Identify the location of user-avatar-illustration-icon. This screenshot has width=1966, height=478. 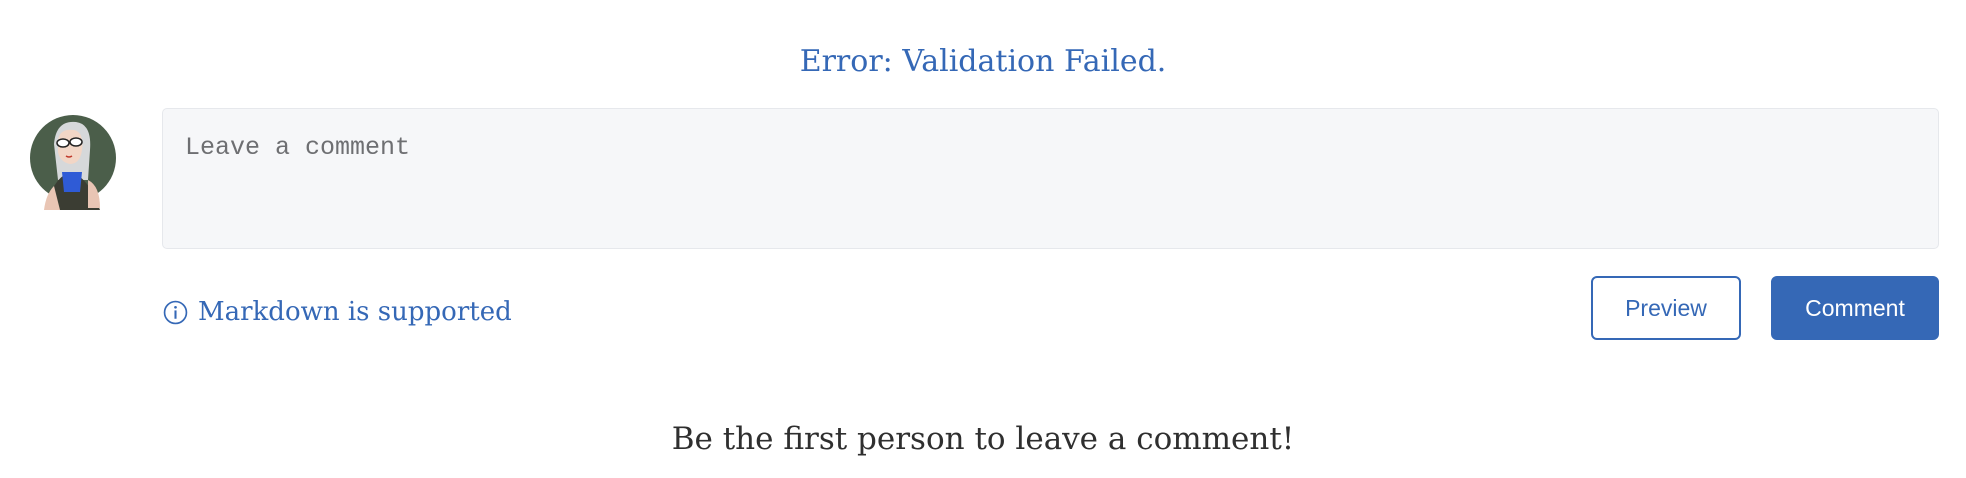
(73, 162).